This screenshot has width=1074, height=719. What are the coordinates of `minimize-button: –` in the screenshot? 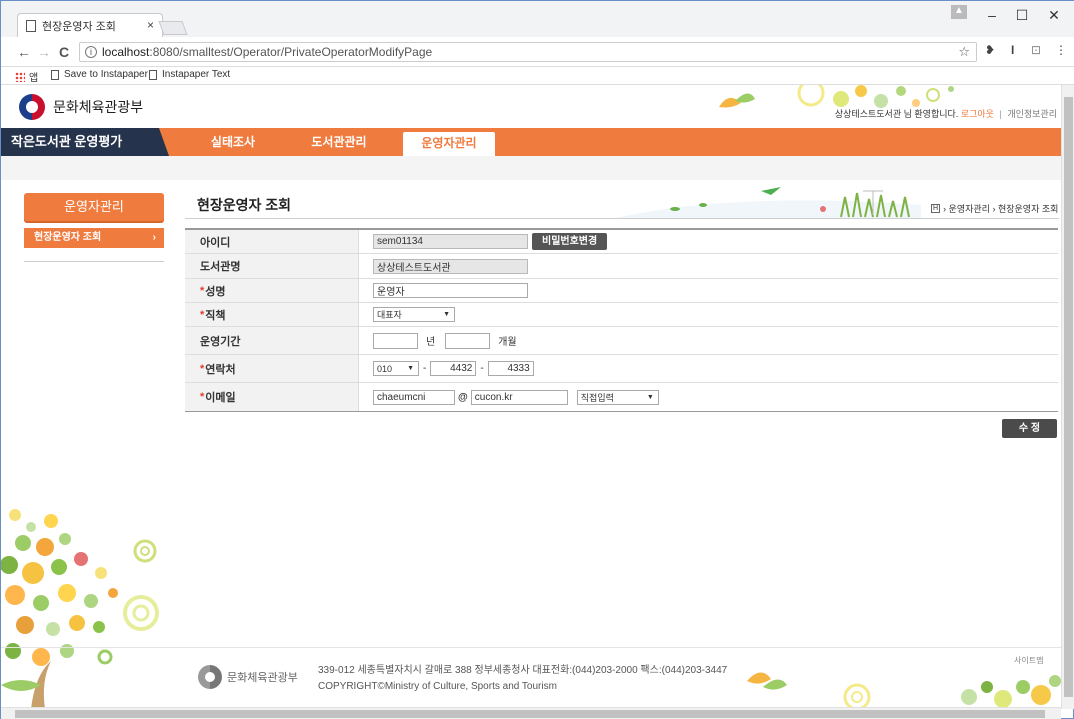 It's located at (992, 15).